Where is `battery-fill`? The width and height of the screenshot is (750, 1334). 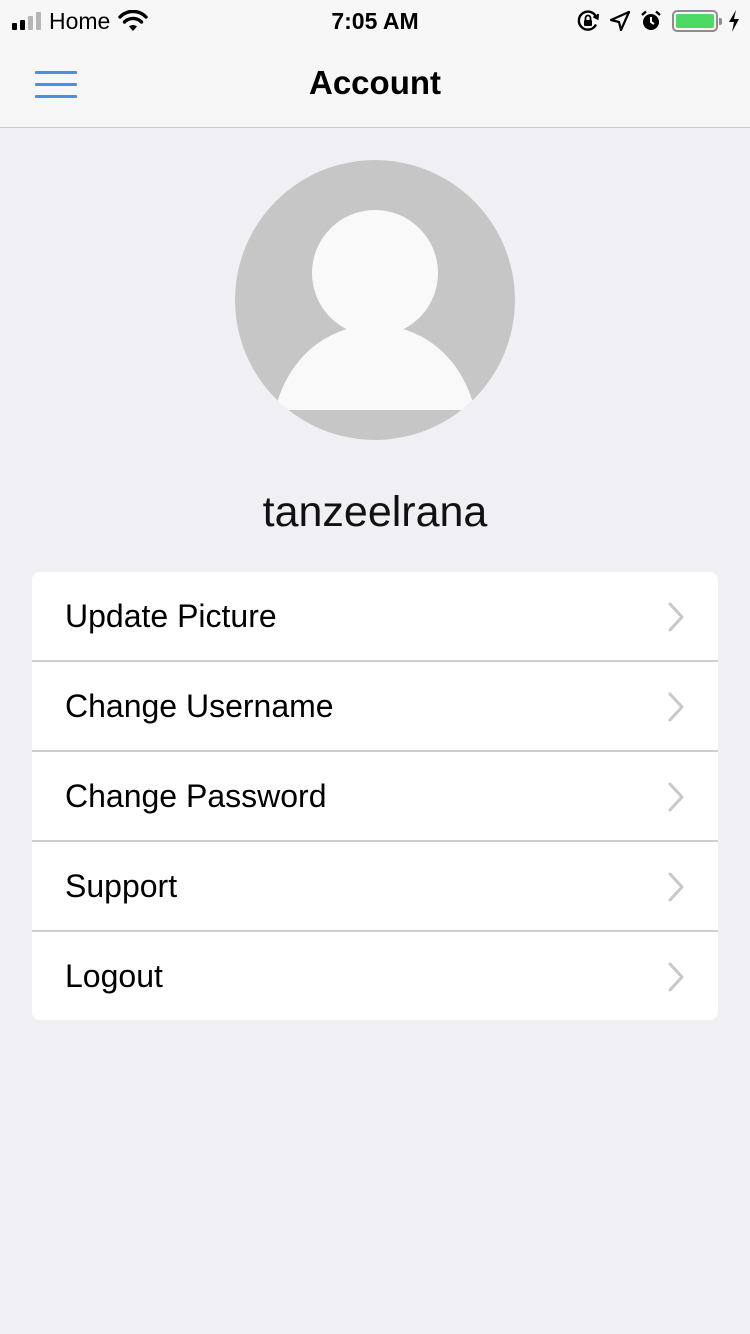 battery-fill is located at coordinates (695, 21).